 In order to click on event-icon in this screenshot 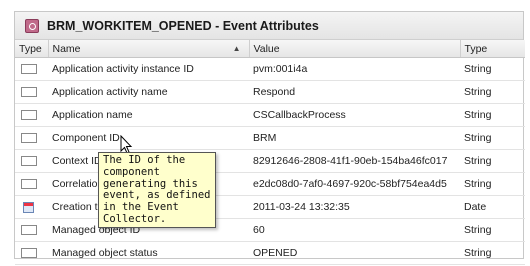, I will do `click(32, 25)`.